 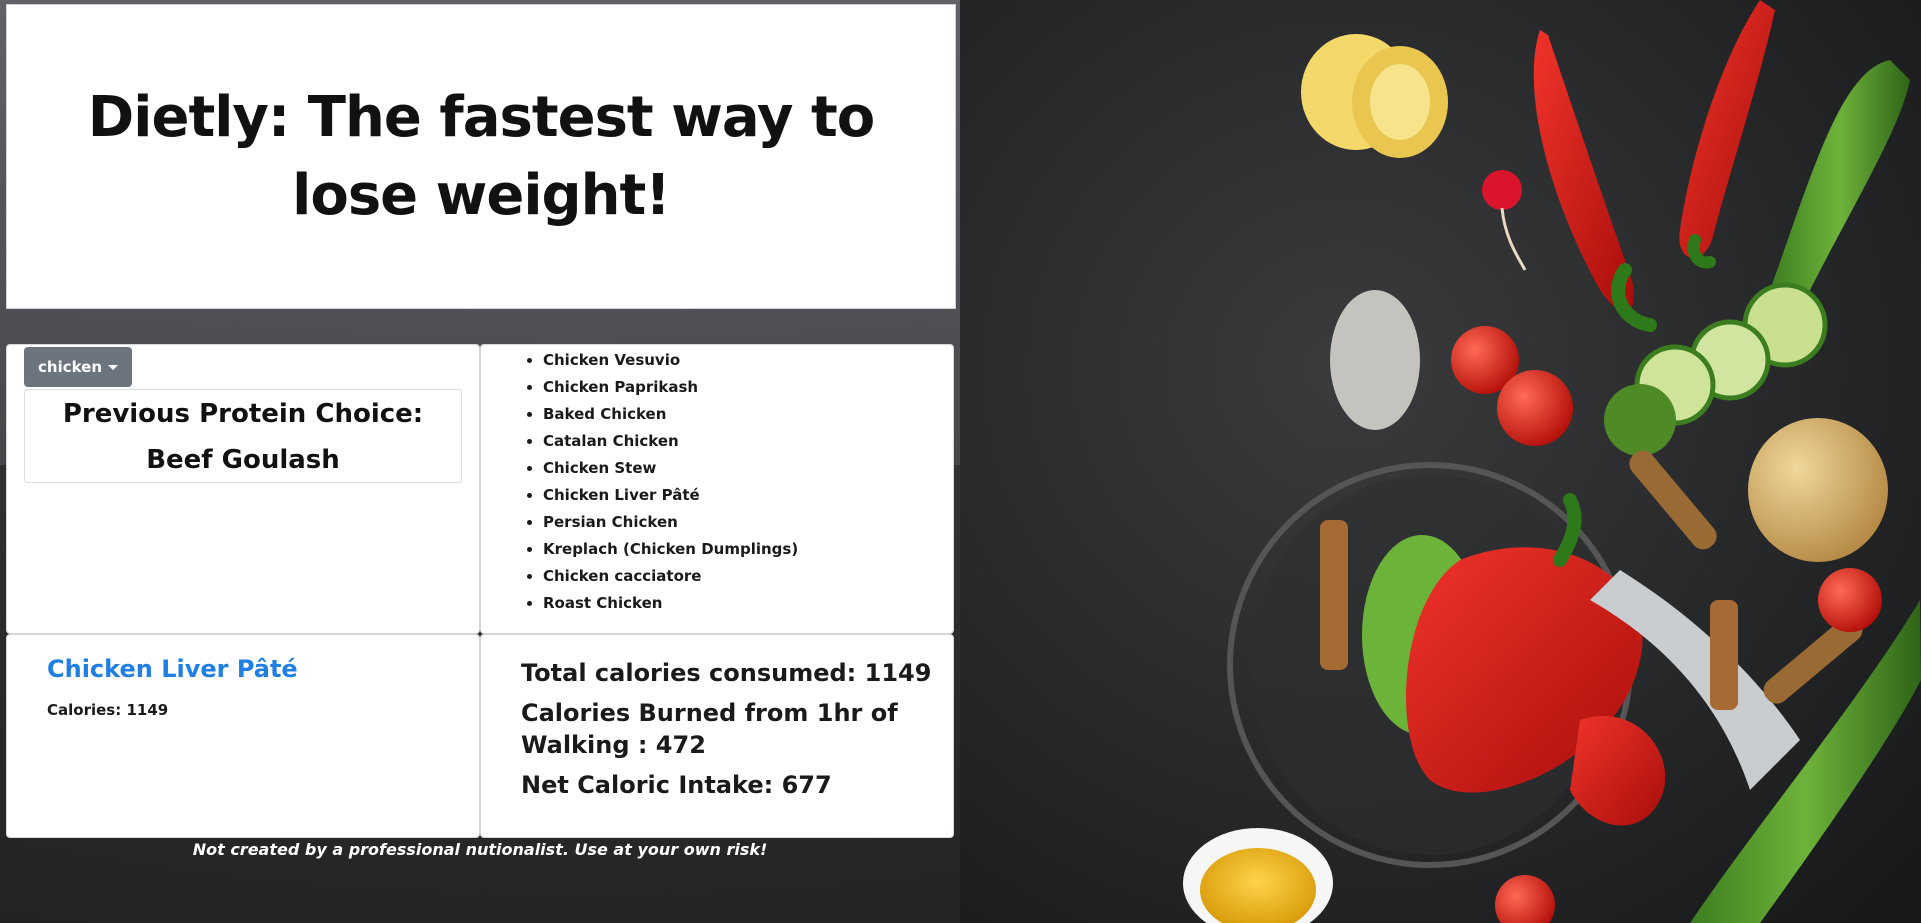 I want to click on recipe-item: Roast Chicken, so click(x=670, y=603).